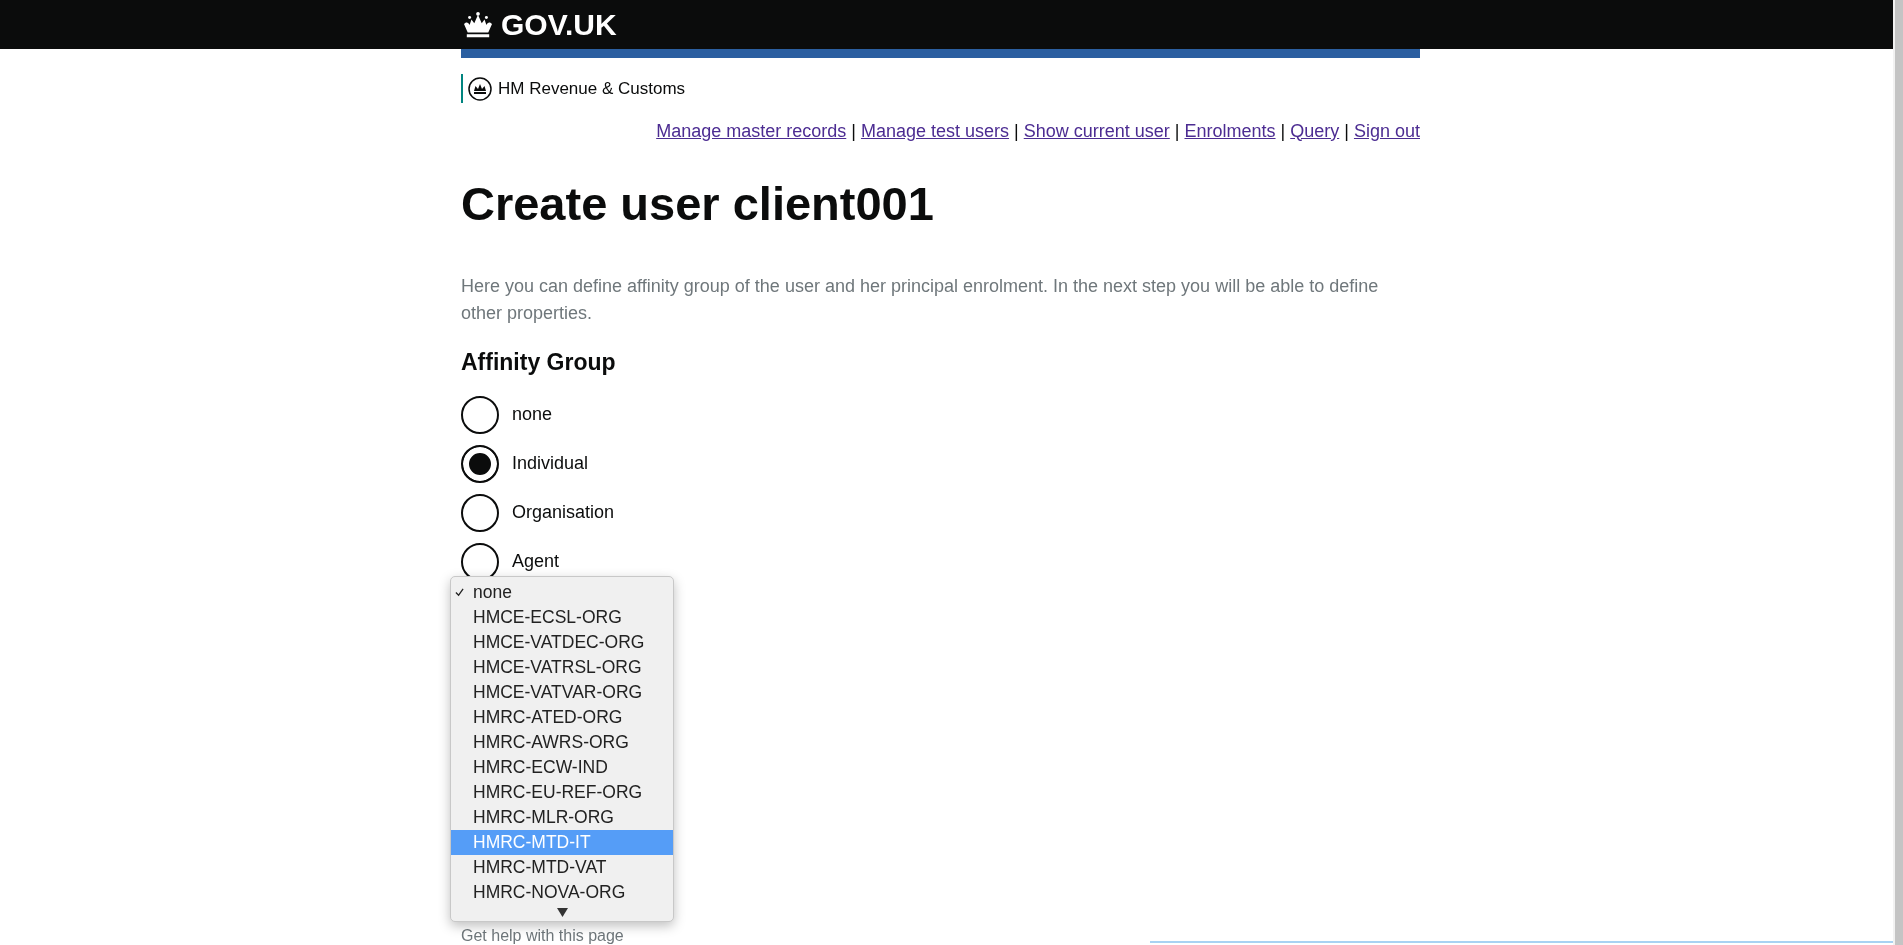  Describe the element at coordinates (562, 912) in the screenshot. I see `scroll-down-icon` at that location.